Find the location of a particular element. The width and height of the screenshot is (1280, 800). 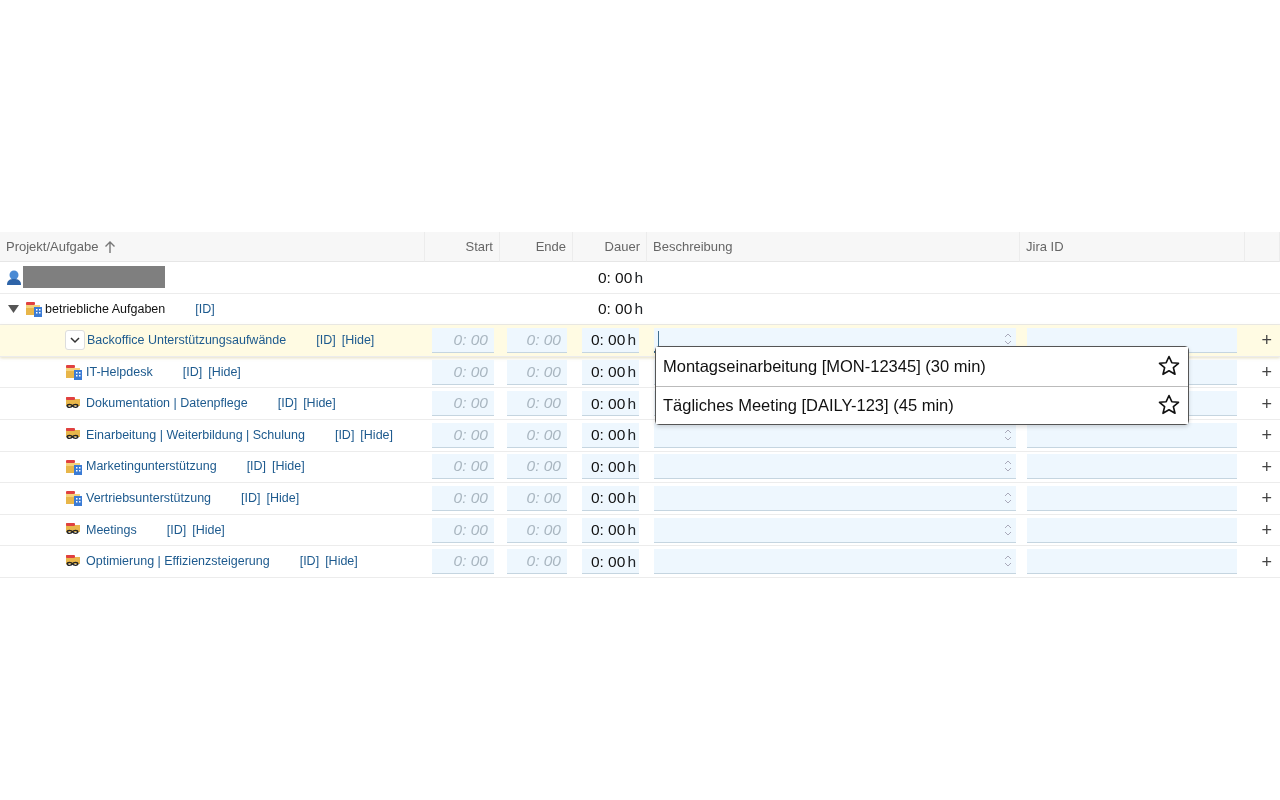

task-link: Backoffice Unterstützungsaufwände is located at coordinates (187, 340).